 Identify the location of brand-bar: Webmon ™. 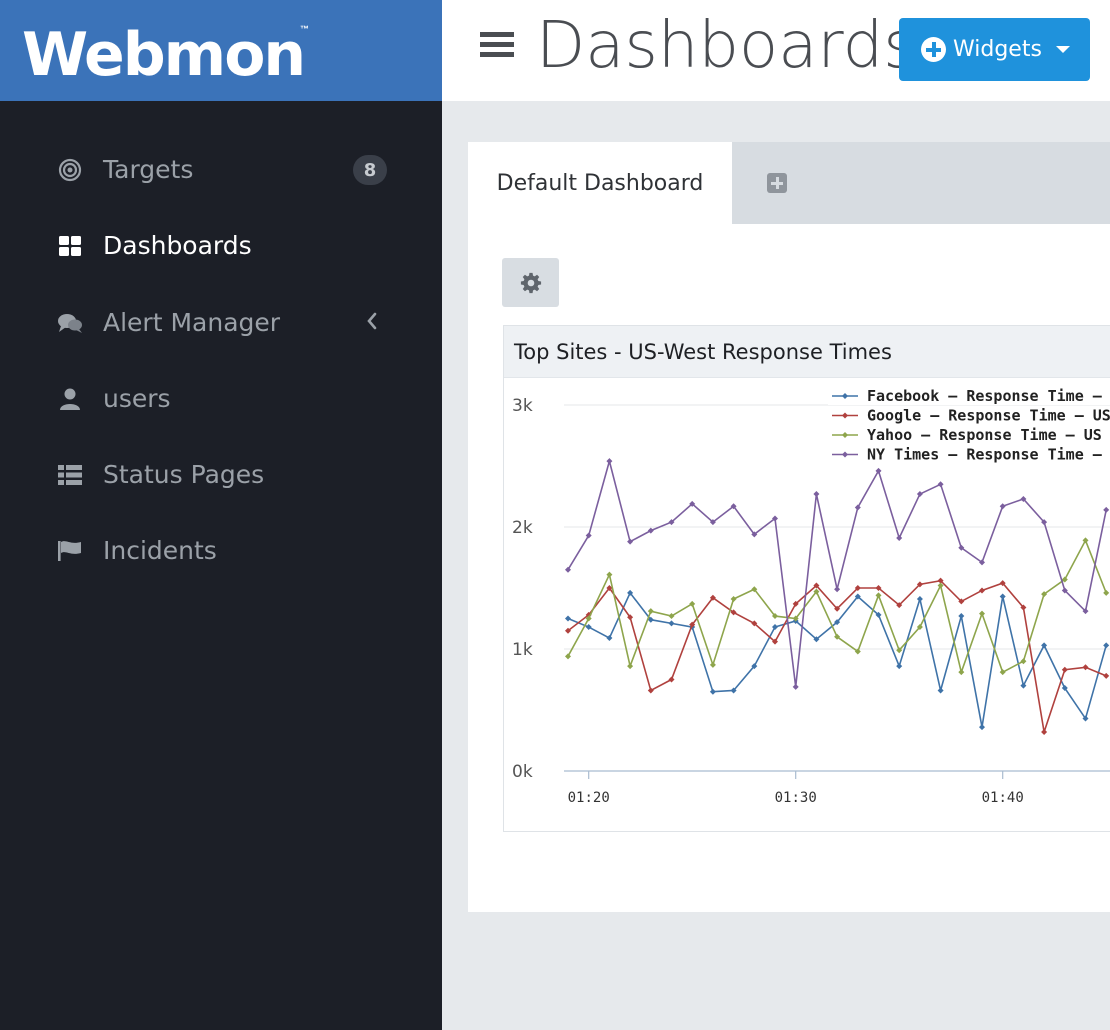
(221, 50).